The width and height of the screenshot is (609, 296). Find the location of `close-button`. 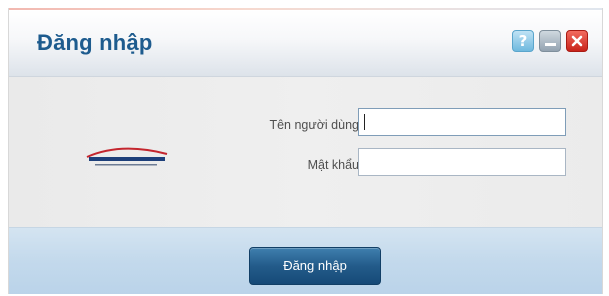

close-button is located at coordinates (577, 41).